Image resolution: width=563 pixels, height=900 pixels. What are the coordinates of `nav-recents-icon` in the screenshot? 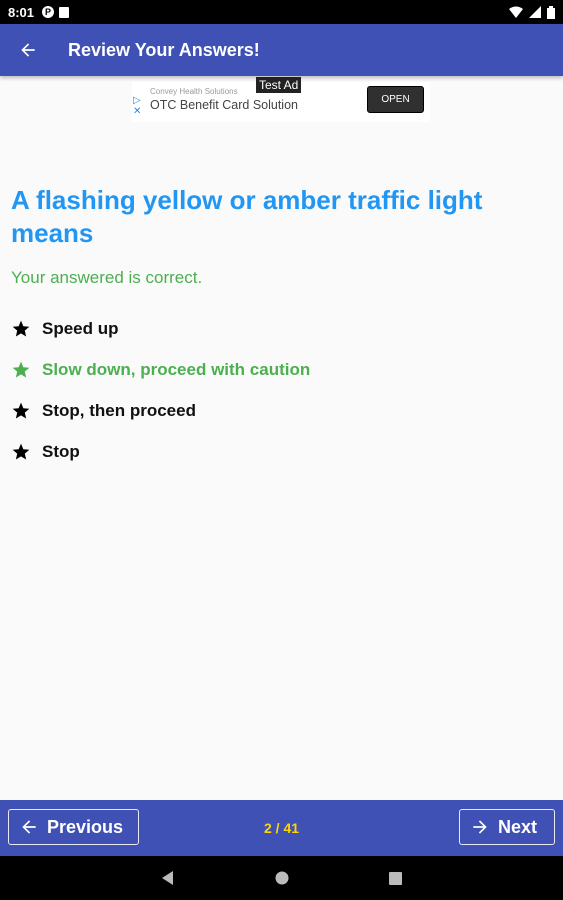 It's located at (395, 878).